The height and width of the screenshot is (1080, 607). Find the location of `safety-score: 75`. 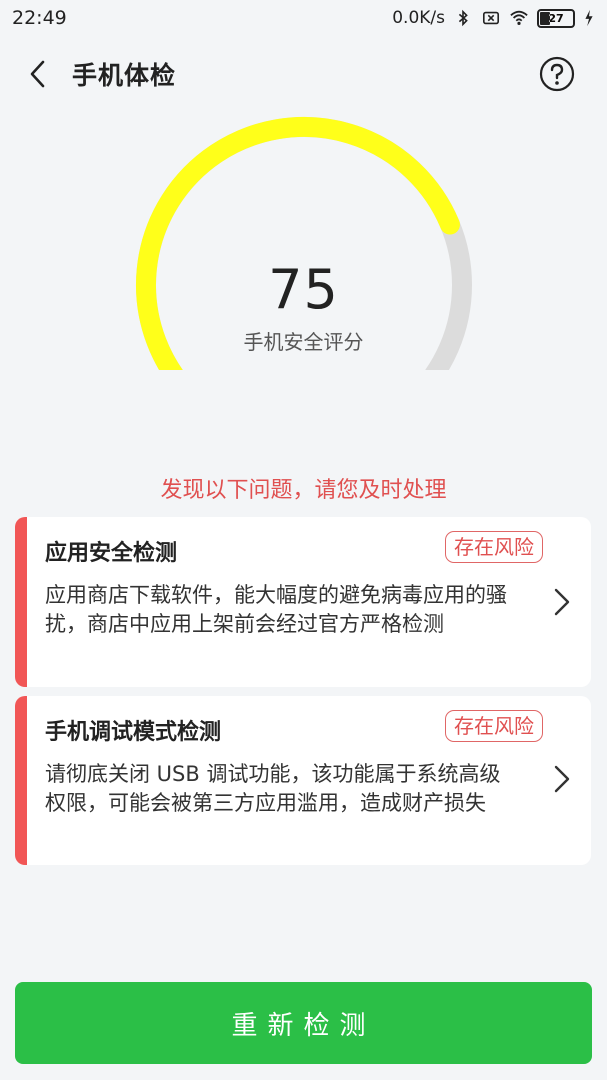

safety-score: 75 is located at coordinates (303, 289).